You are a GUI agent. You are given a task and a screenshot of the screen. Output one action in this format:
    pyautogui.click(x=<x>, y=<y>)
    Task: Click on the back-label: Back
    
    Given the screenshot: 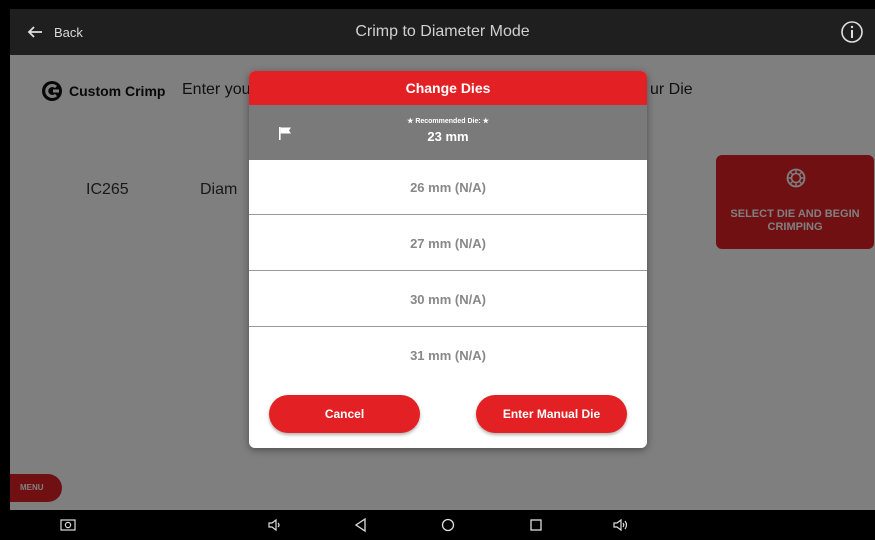 What is the action you would take?
    pyautogui.click(x=68, y=32)
    